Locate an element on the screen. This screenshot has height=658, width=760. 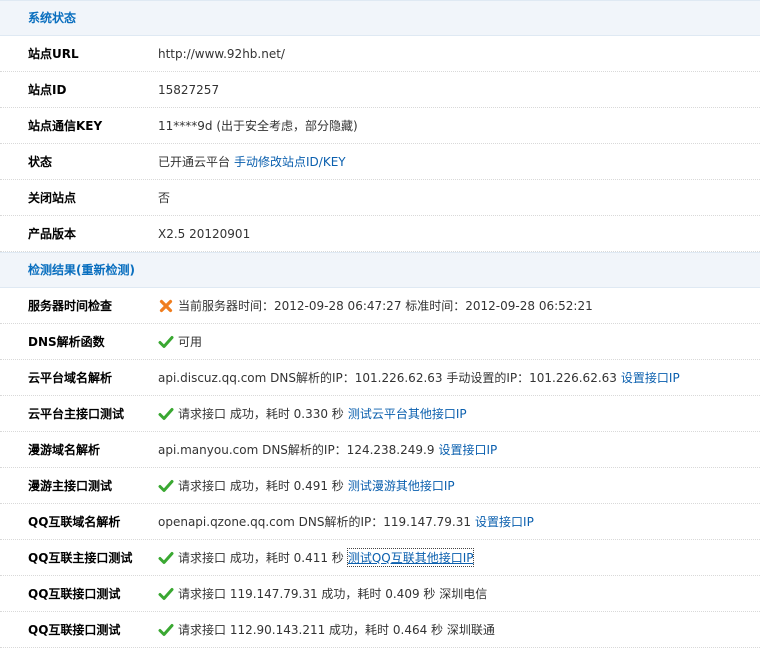
section-title-check-results: 检测结果(重新检测) is located at coordinates (380, 270).